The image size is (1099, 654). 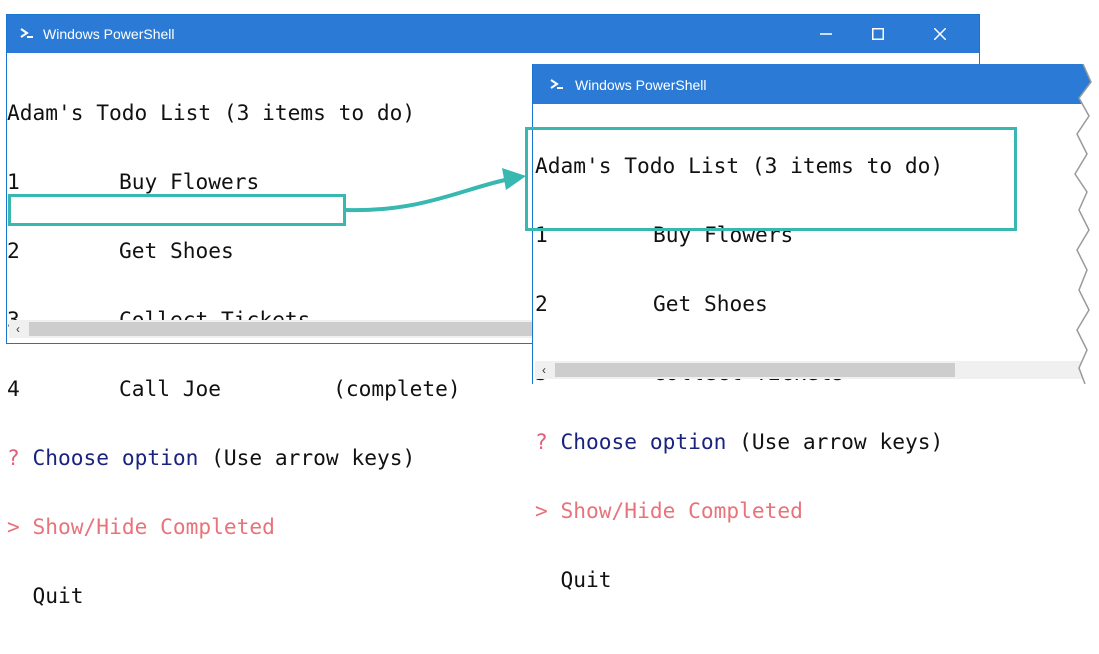 I want to click on maximize-icon, so click(x=878, y=34).